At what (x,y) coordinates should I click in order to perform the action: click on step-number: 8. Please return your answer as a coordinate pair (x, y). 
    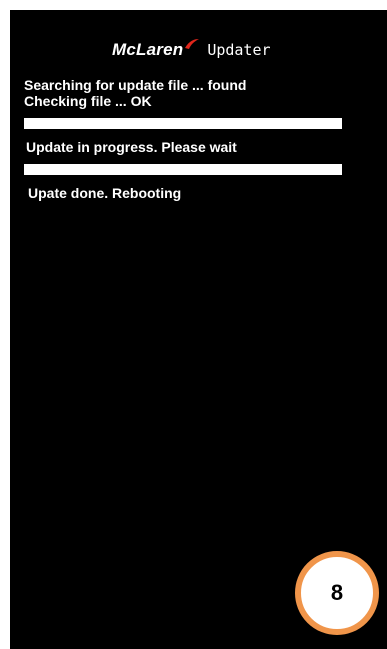
    Looking at the image, I should click on (337, 592).